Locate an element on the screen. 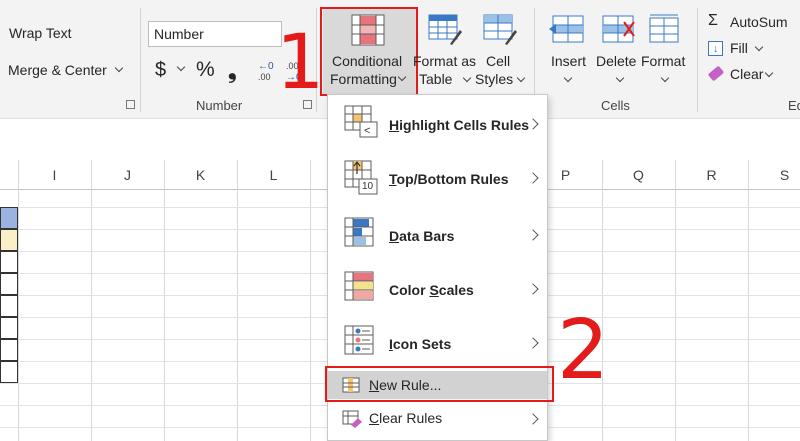  menu-label-highlight: Highlight Cells Rules is located at coordinates (459, 125).